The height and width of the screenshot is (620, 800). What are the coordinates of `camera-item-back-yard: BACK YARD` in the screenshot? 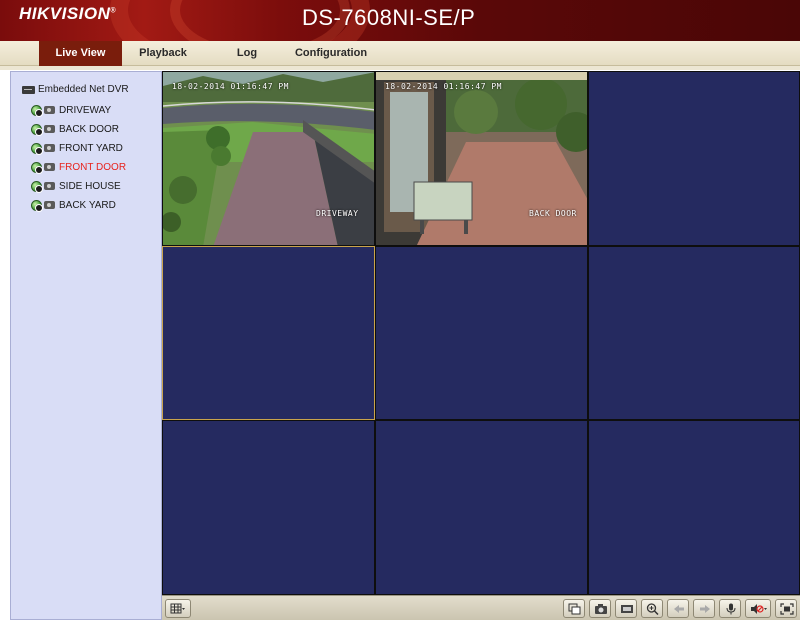 It's located at (73, 205).